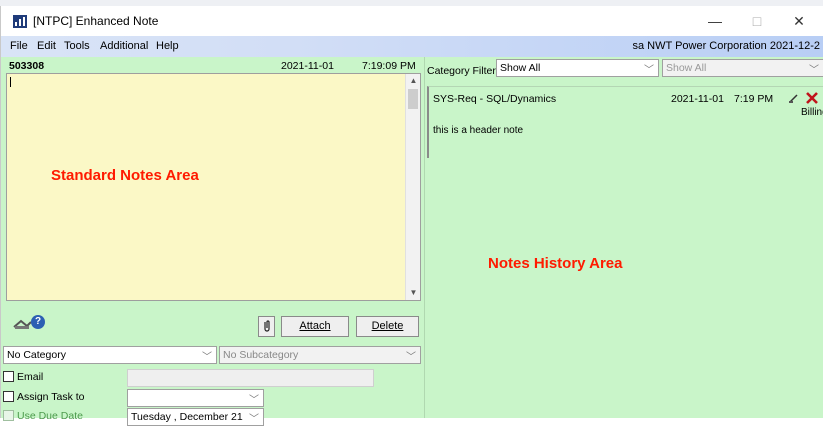  I want to click on assign-task-row: Assign Task to, so click(44, 397).